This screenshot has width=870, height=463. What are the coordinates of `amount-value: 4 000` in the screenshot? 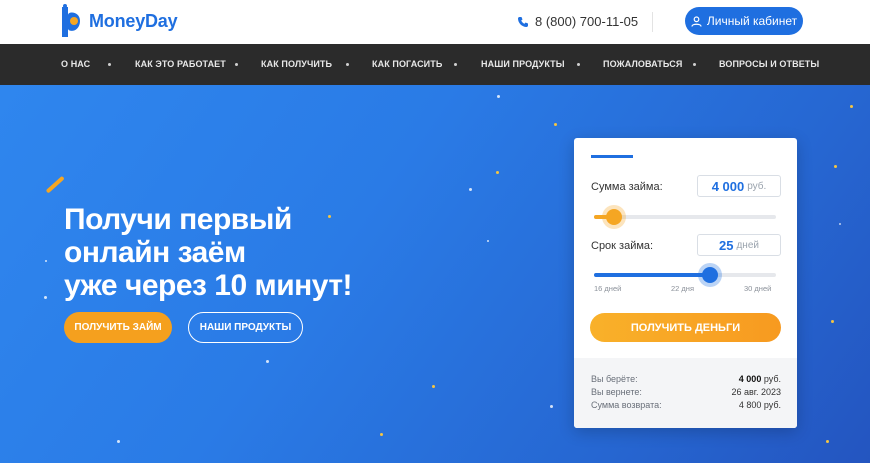 It's located at (728, 186).